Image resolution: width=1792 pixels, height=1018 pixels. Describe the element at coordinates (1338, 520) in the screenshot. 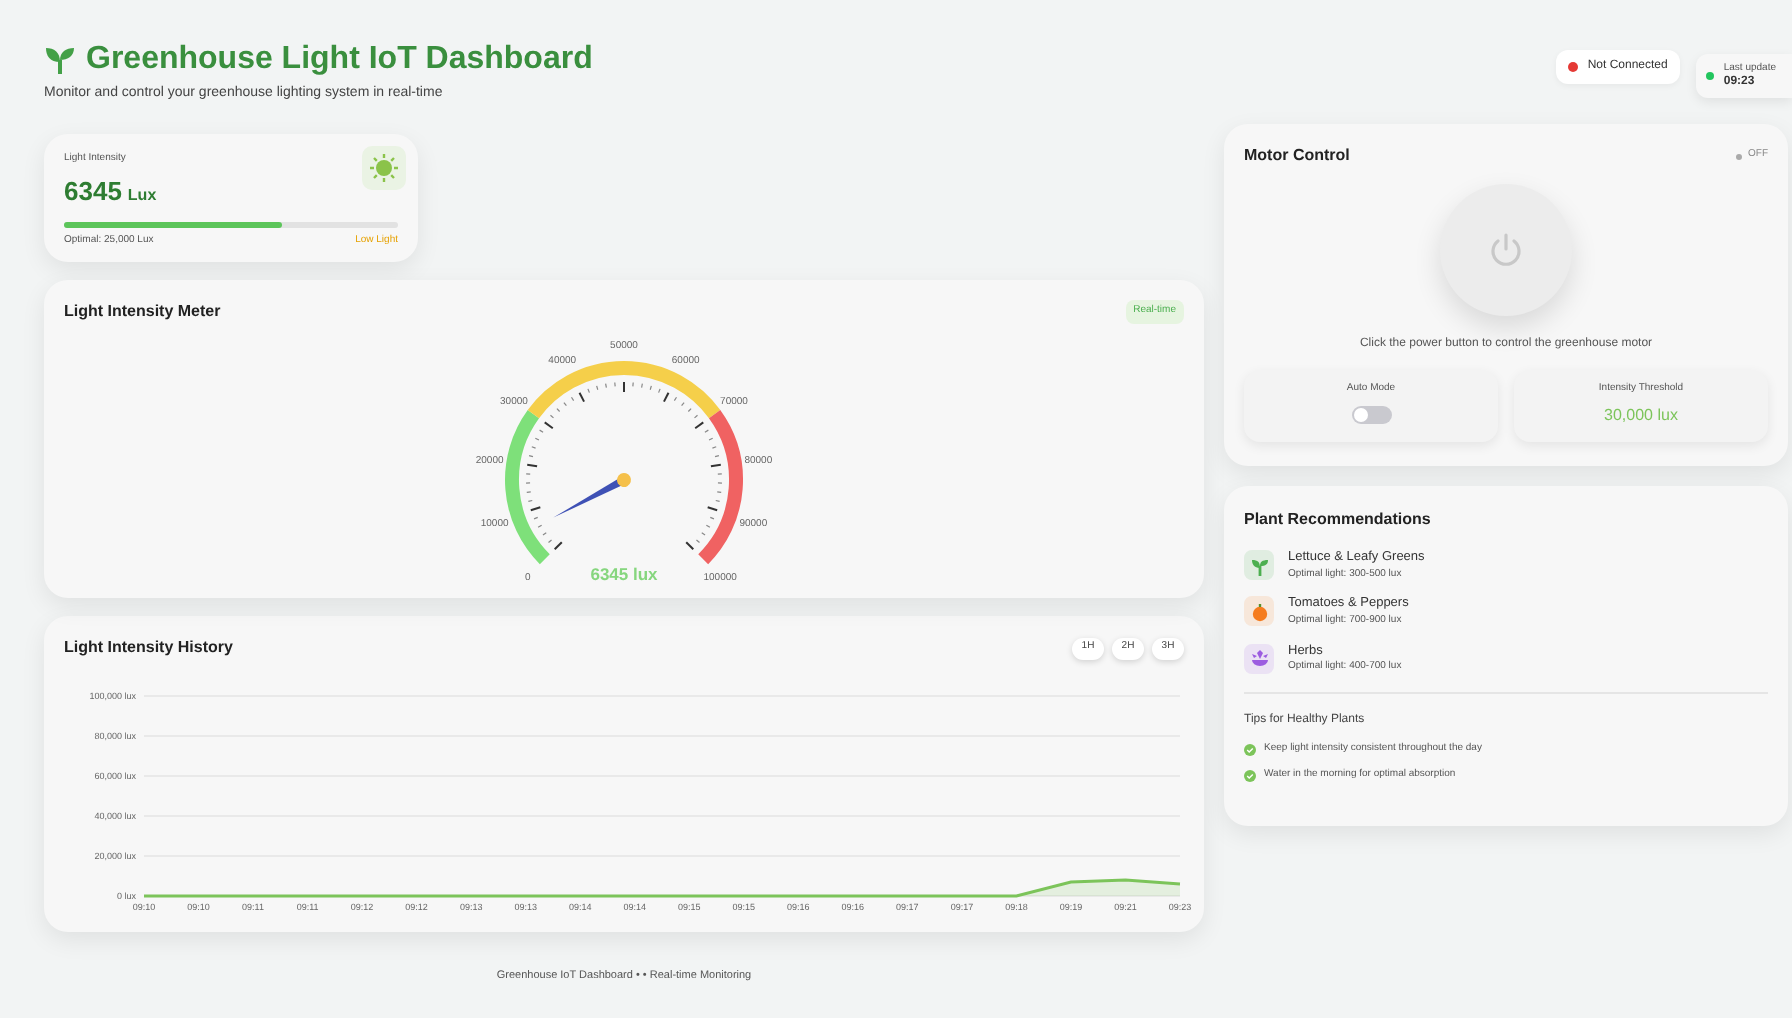

I see `card-title: Plant Recommendations` at that location.